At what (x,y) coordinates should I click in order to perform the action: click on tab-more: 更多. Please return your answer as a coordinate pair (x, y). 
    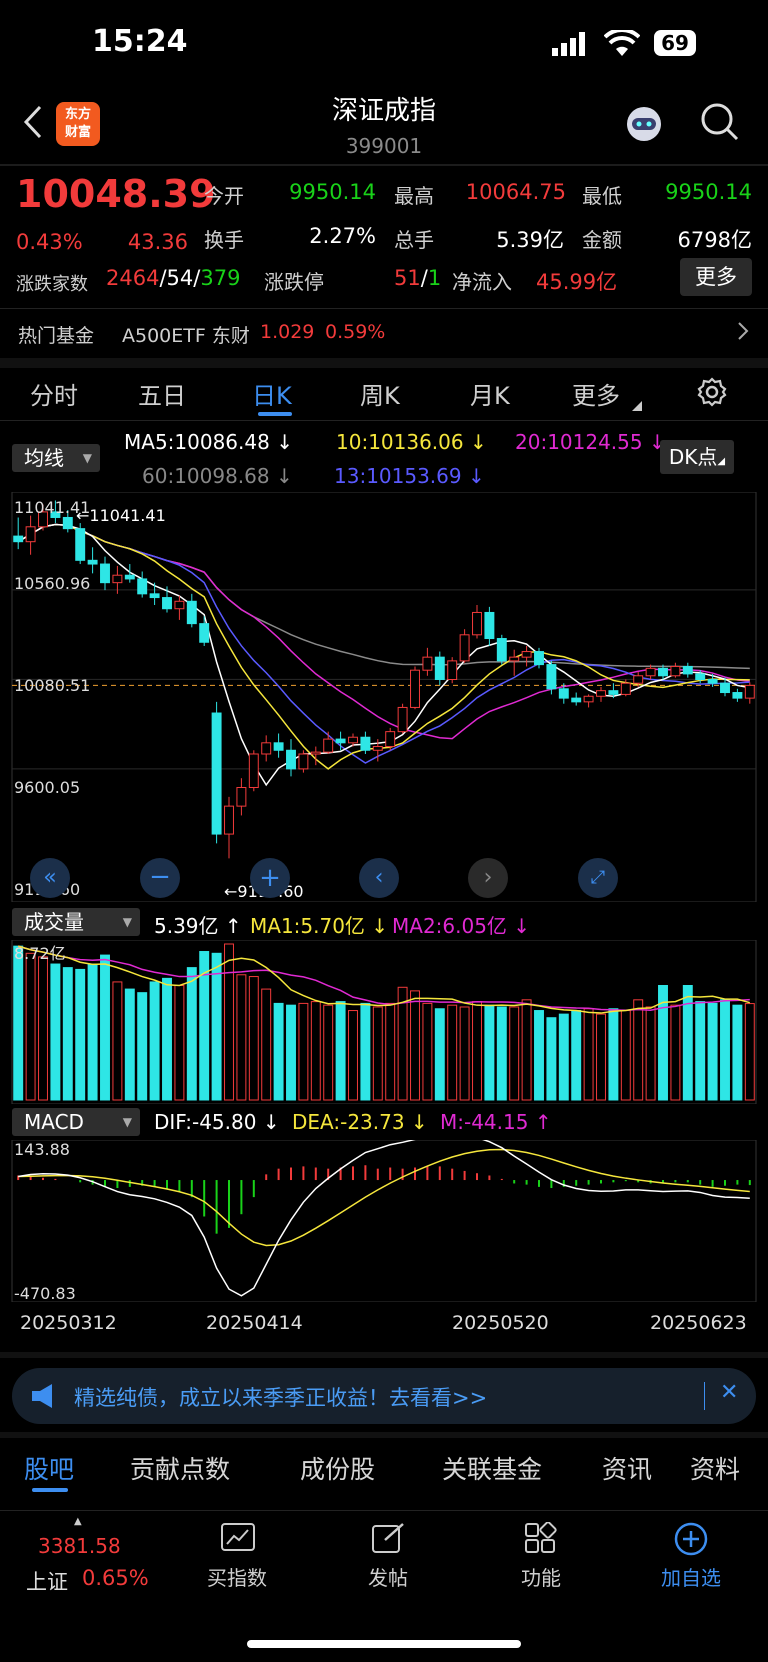
    Looking at the image, I should click on (596, 393).